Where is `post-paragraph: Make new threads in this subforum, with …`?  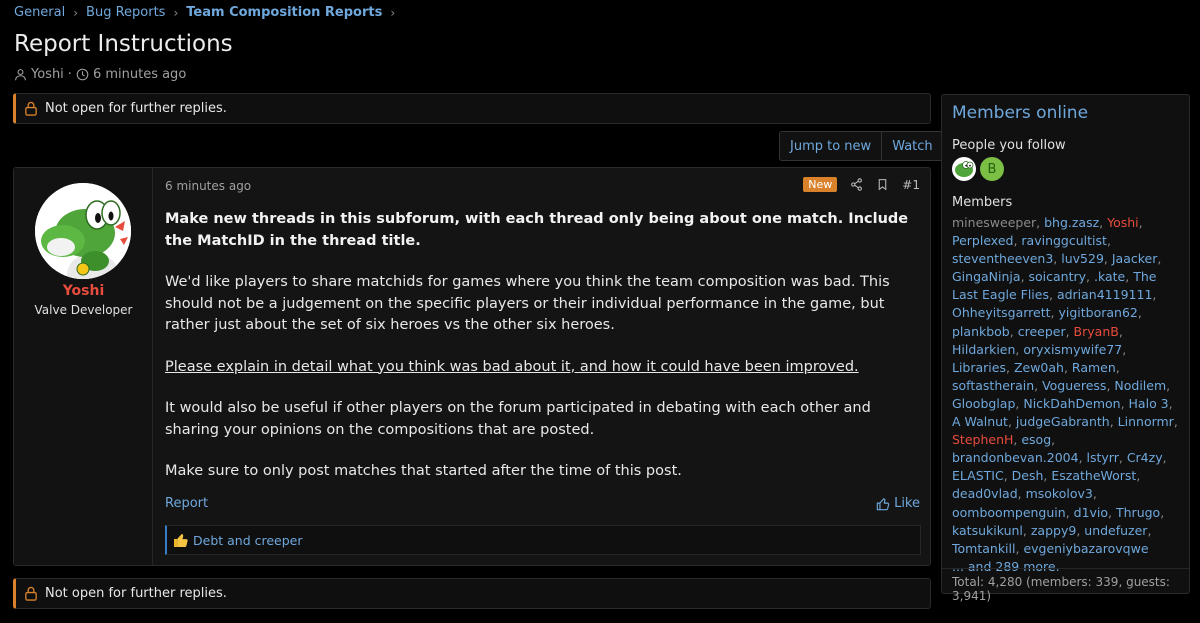 post-paragraph: Make new threads in this subforum, with … is located at coordinates (537, 230).